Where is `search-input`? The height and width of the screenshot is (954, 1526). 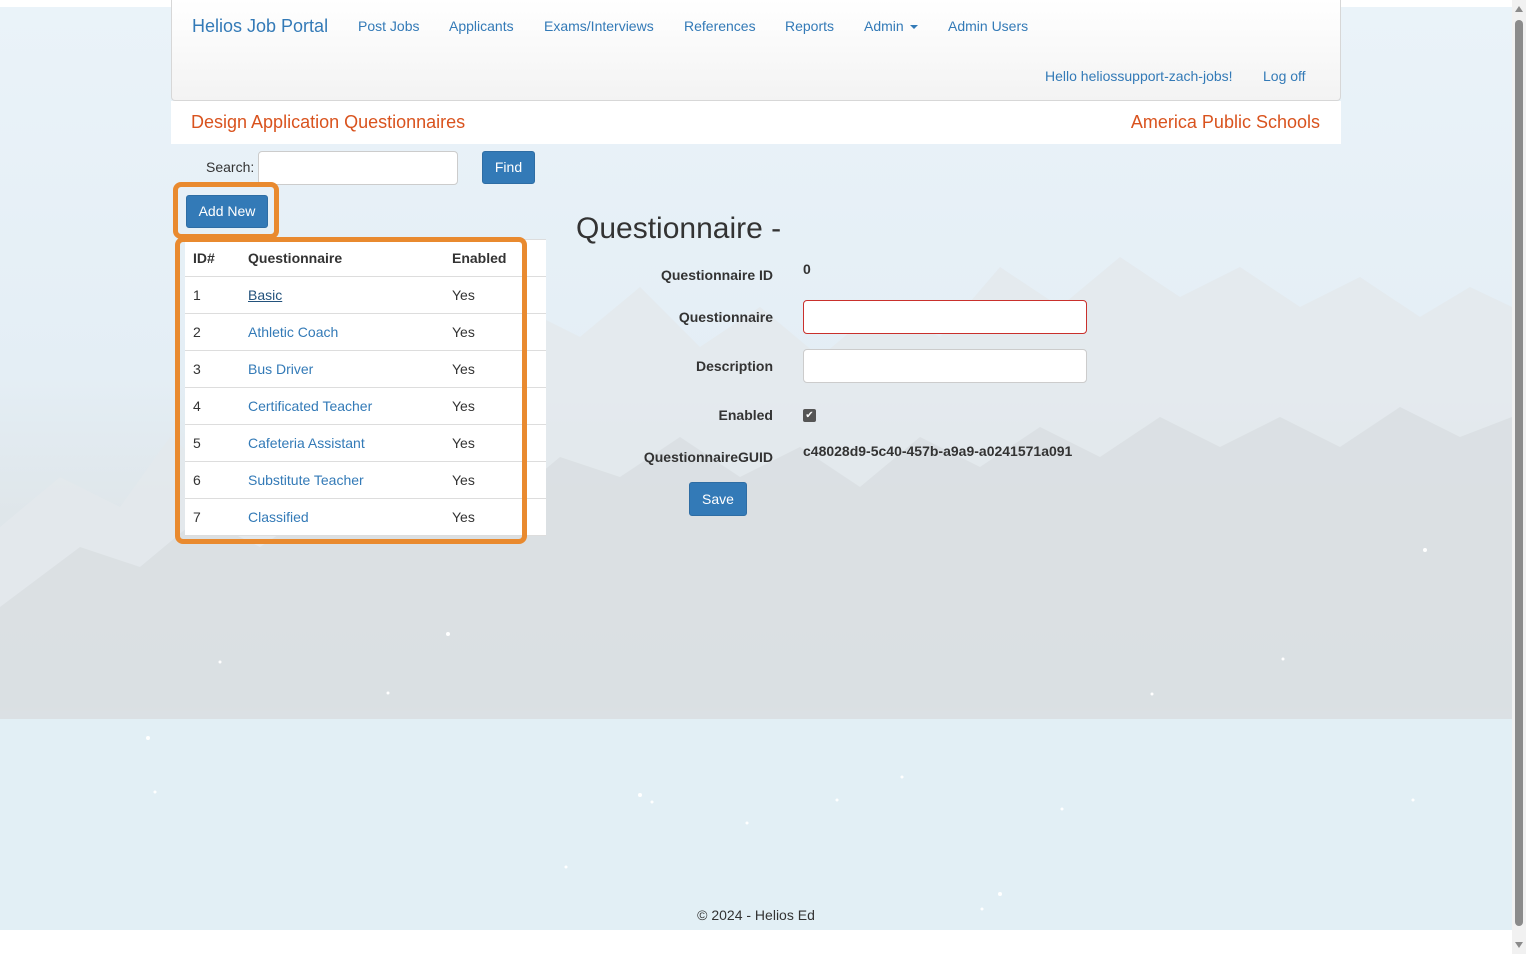
search-input is located at coordinates (358, 168).